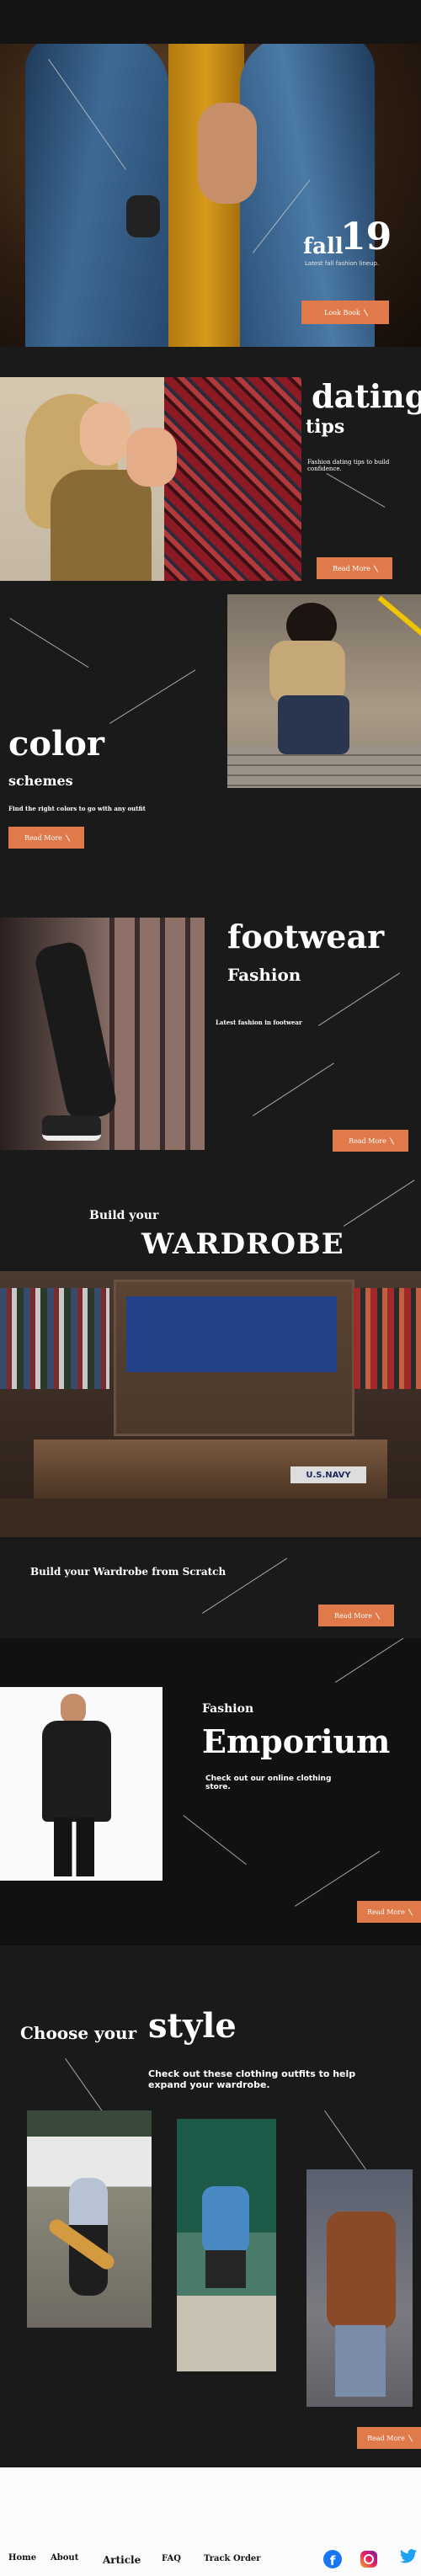  I want to click on dating-title: dating, so click(366, 396).